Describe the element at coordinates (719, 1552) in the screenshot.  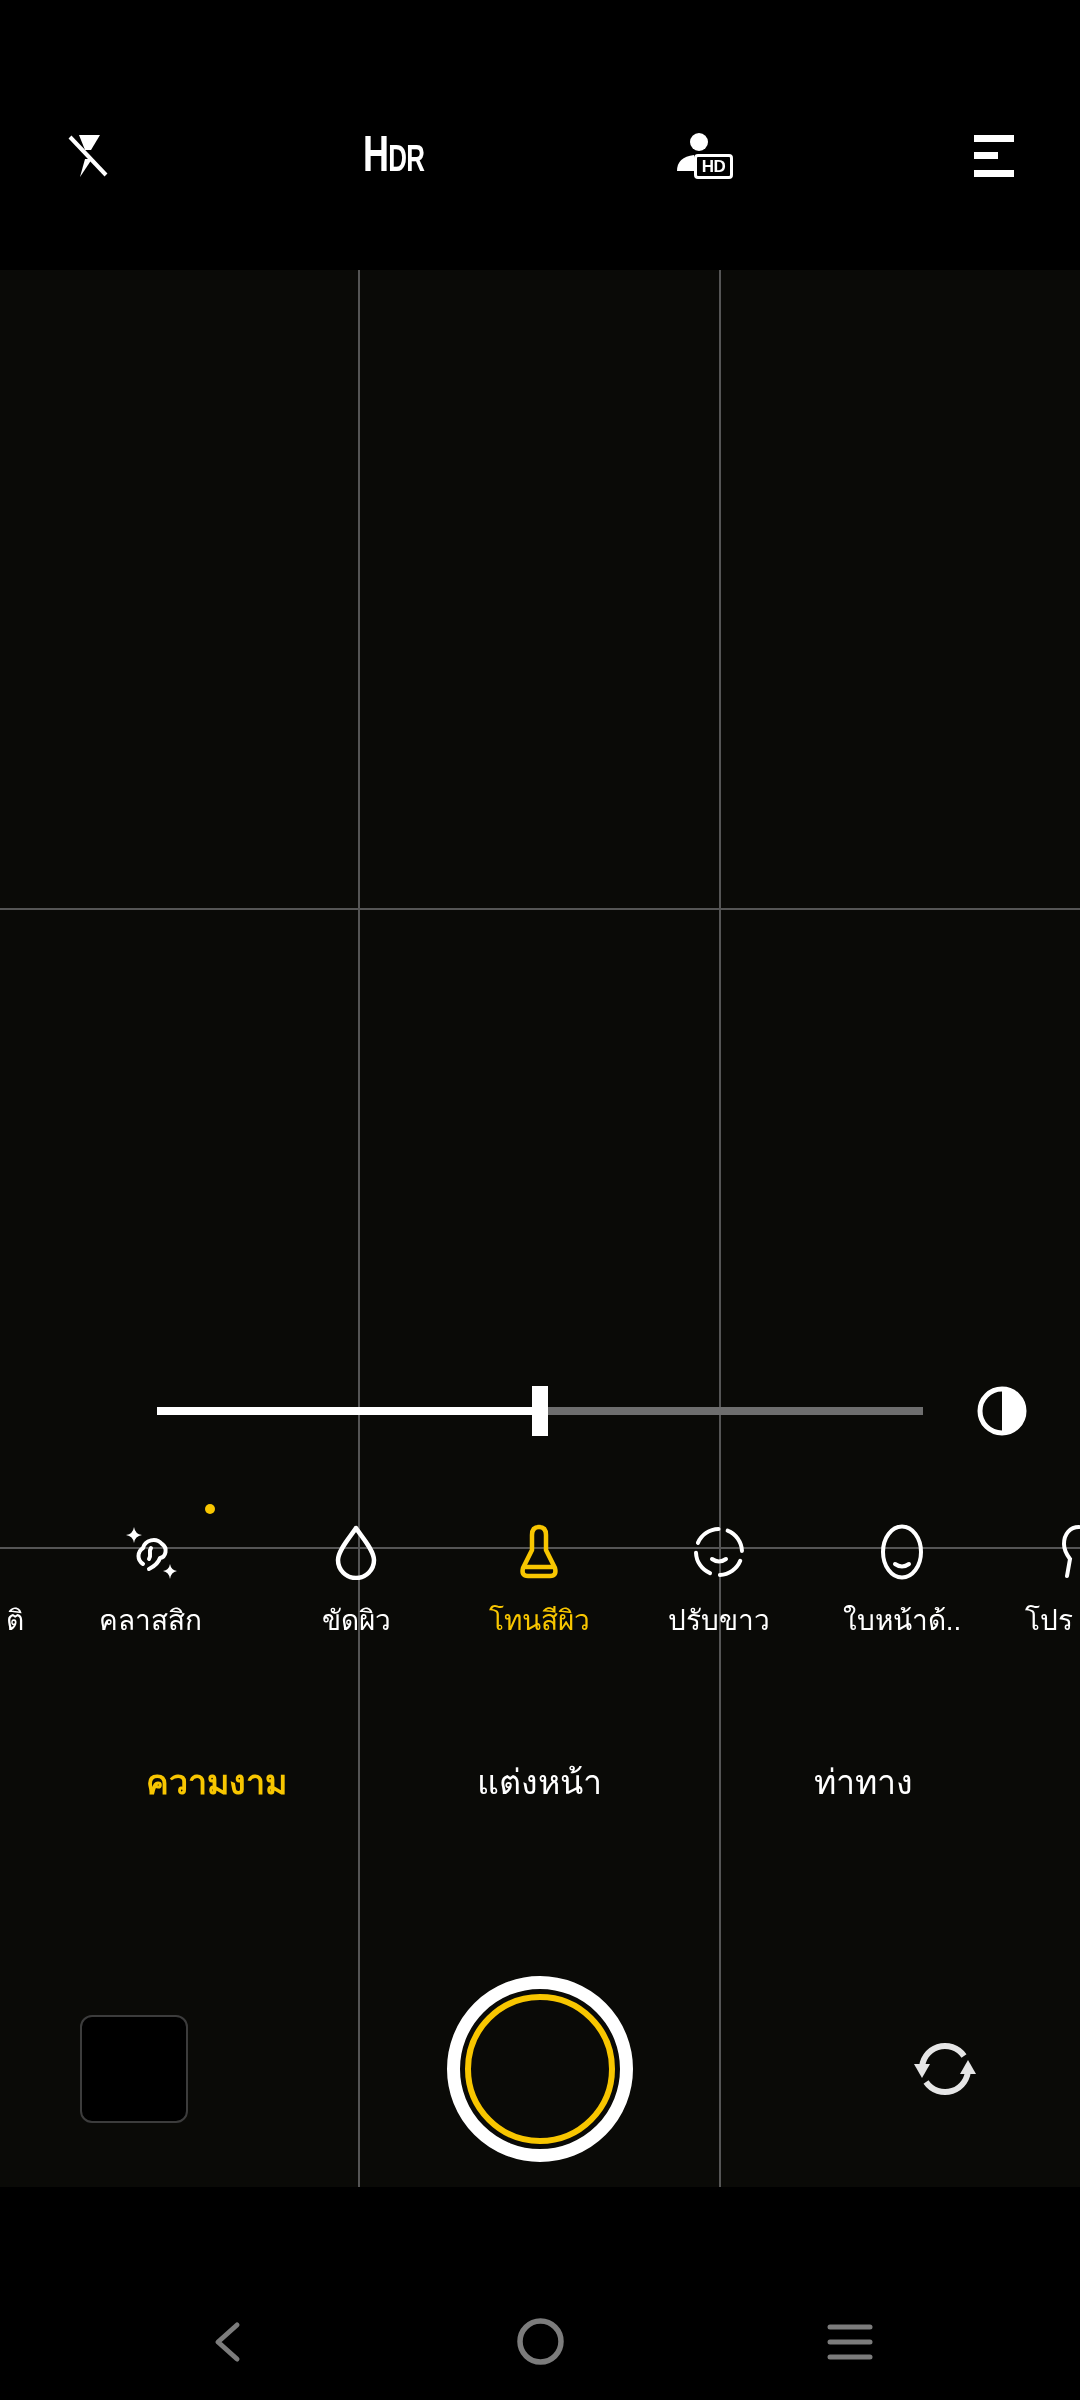
I see `dashed-circle-face-icon` at that location.